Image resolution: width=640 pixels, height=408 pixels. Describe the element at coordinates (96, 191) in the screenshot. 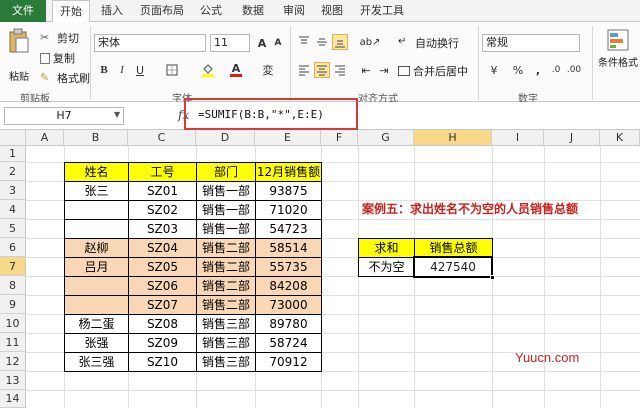

I see `table-cell-name: 张三` at that location.